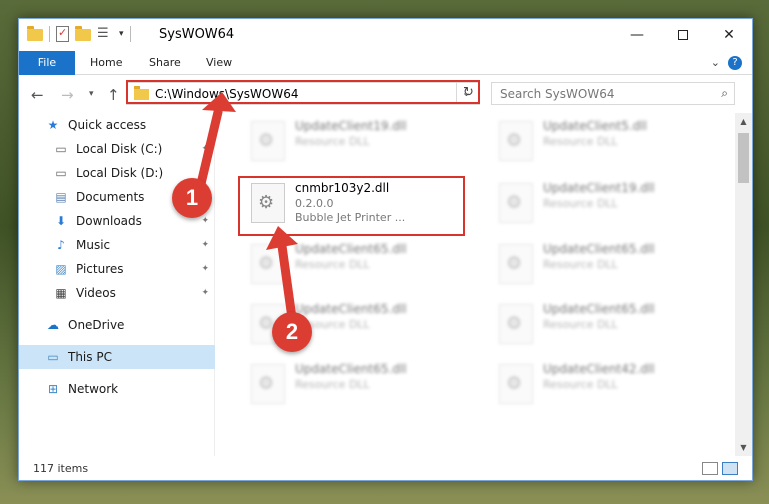  I want to click on status-bar: 117 items, so click(385, 468).